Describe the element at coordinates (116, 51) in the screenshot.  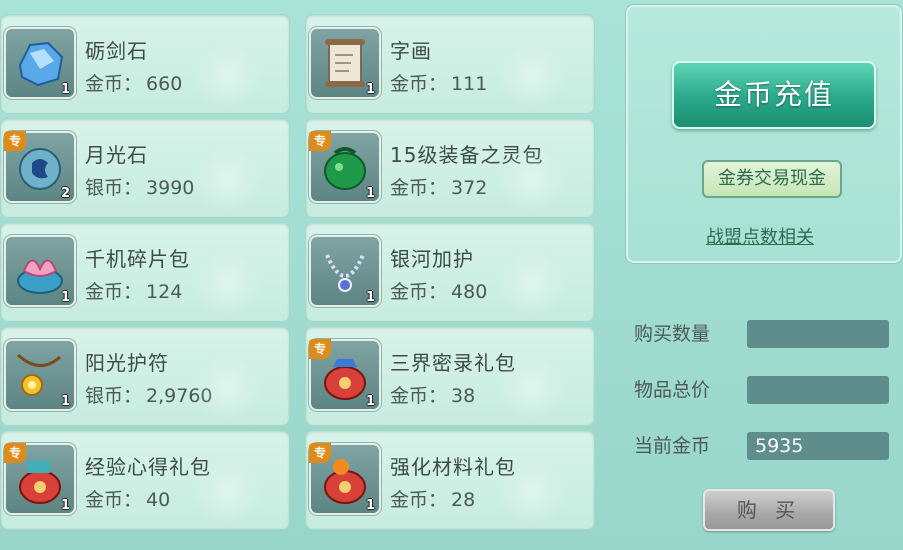
I see `item-name: 砺剑石` at that location.